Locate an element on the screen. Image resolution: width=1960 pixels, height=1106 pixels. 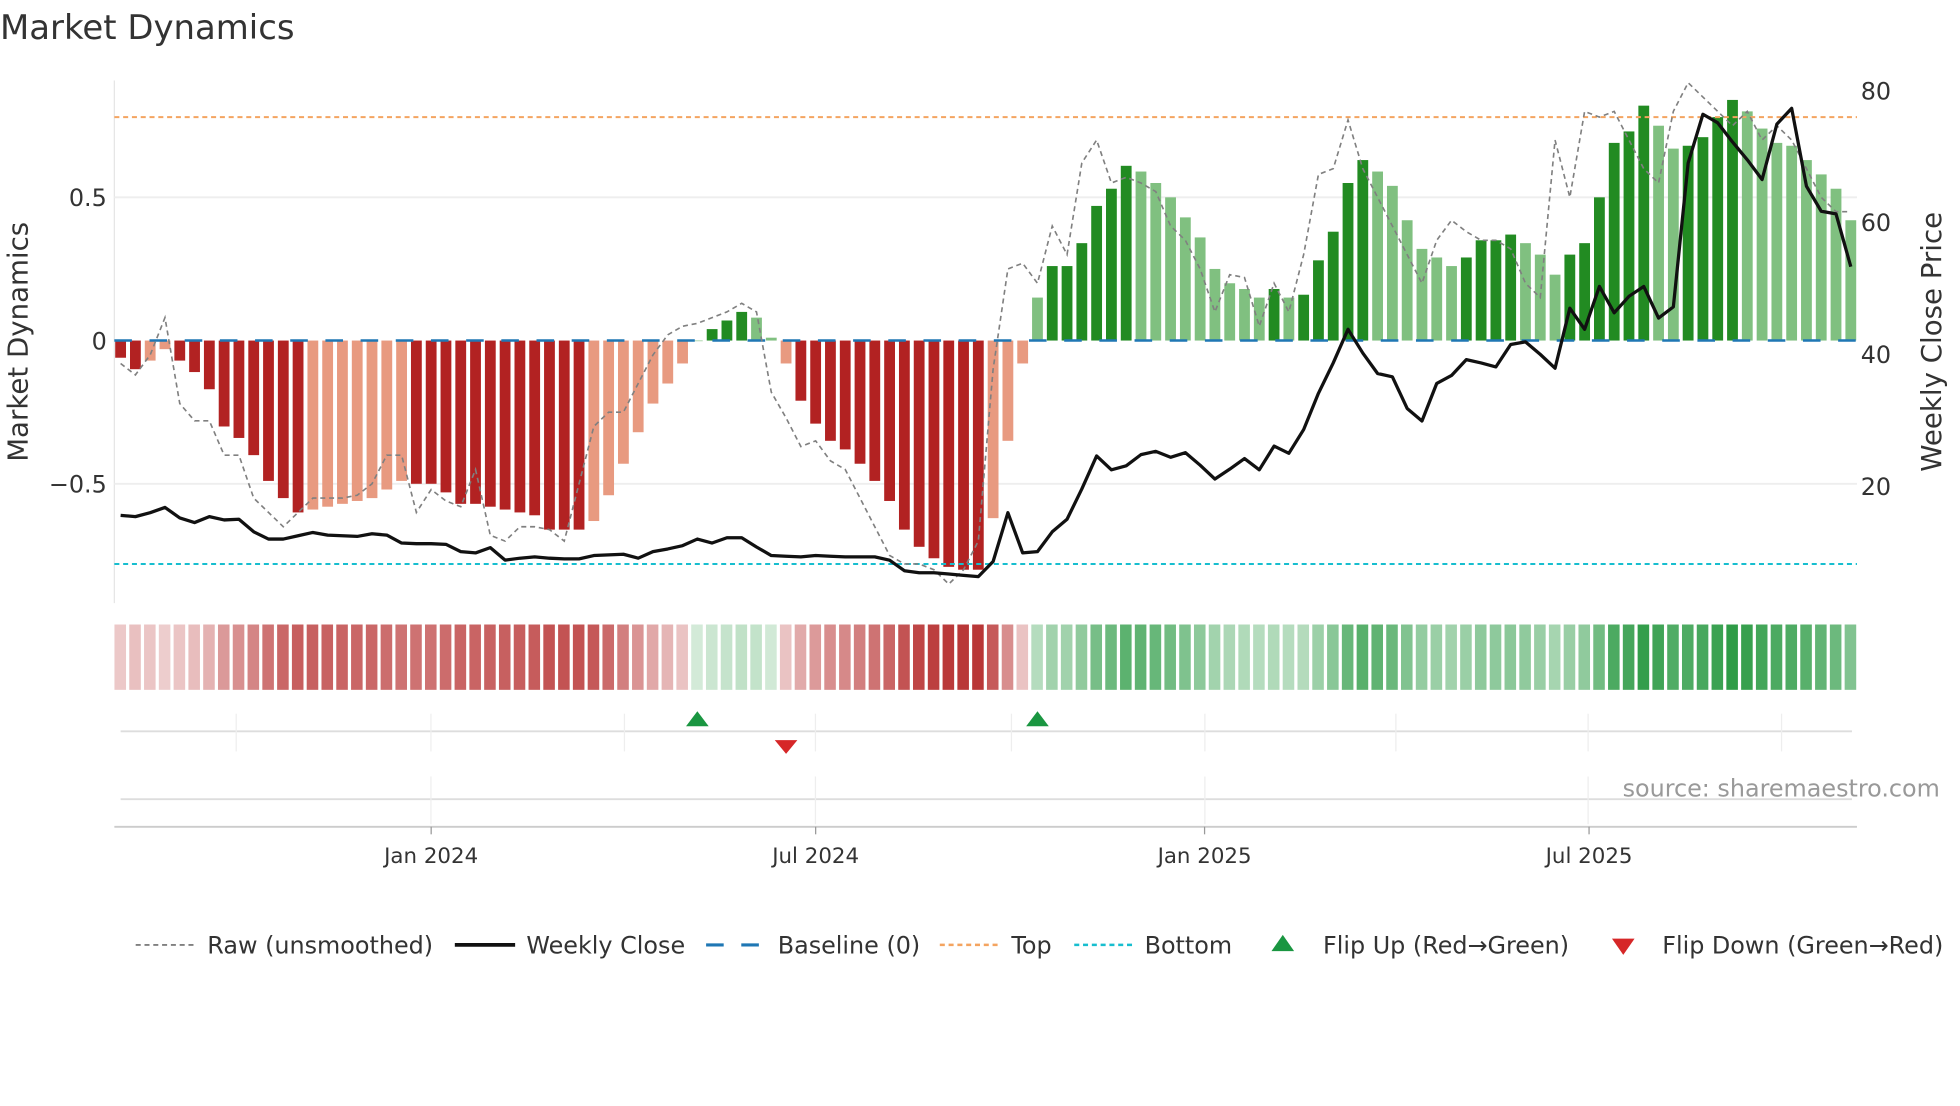
y2-axis-label: Weekly Close Price is located at coordinates (1931, 342).